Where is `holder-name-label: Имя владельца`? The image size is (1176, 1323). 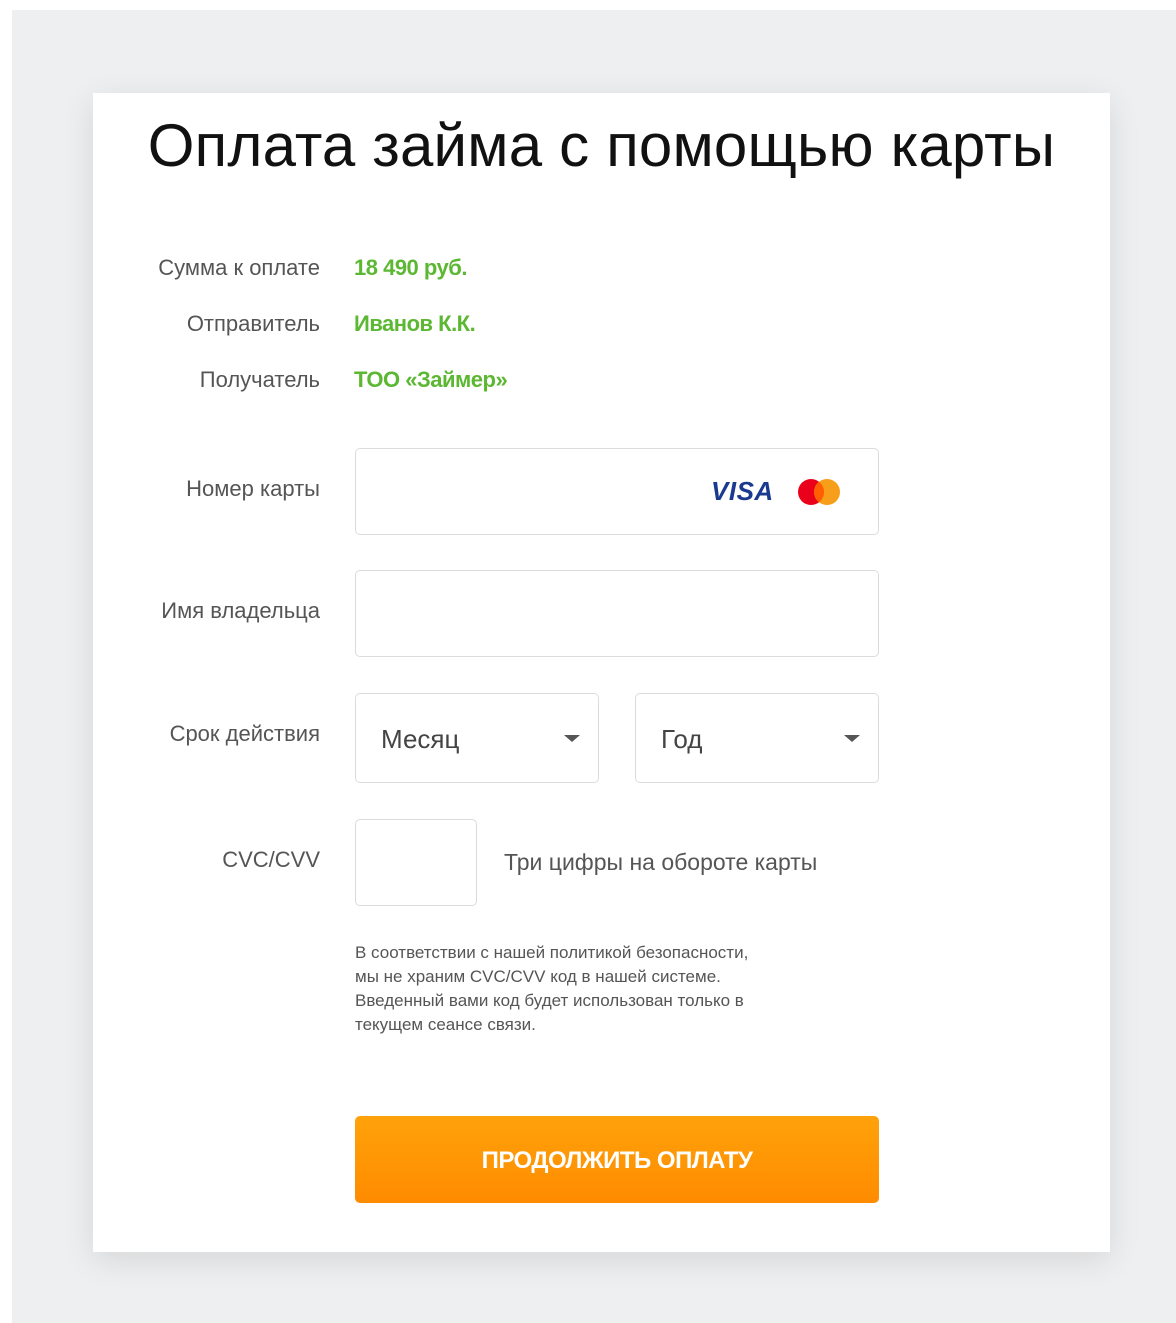 holder-name-label: Имя владельца is located at coordinates (240, 610).